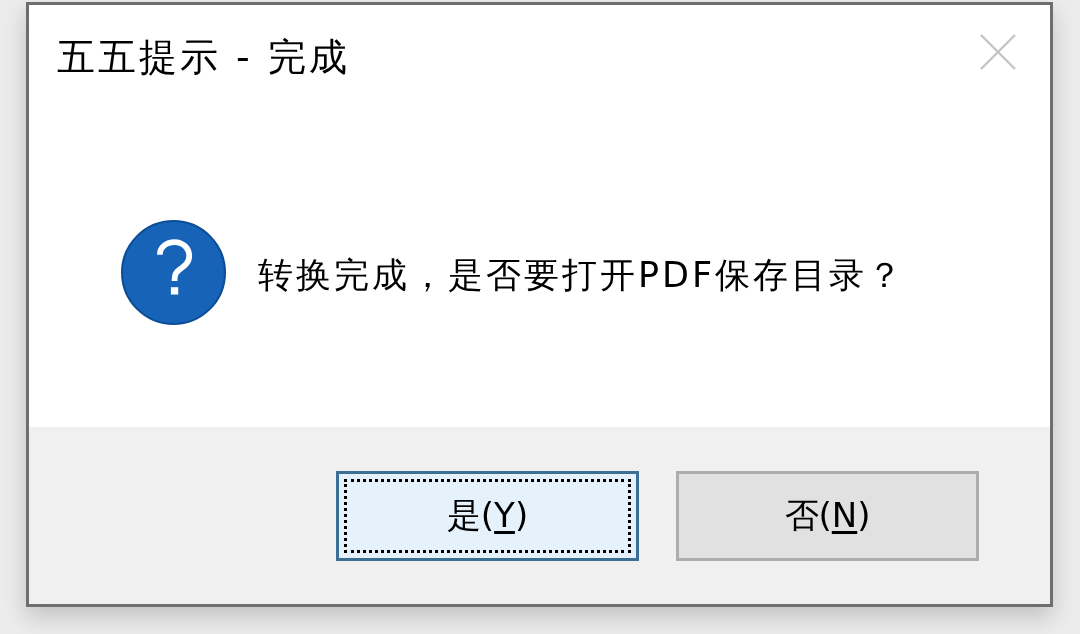 The height and width of the screenshot is (634, 1080). What do you see at coordinates (487, 515) in the screenshot?
I see `yes-button: 是(Y)` at bounding box center [487, 515].